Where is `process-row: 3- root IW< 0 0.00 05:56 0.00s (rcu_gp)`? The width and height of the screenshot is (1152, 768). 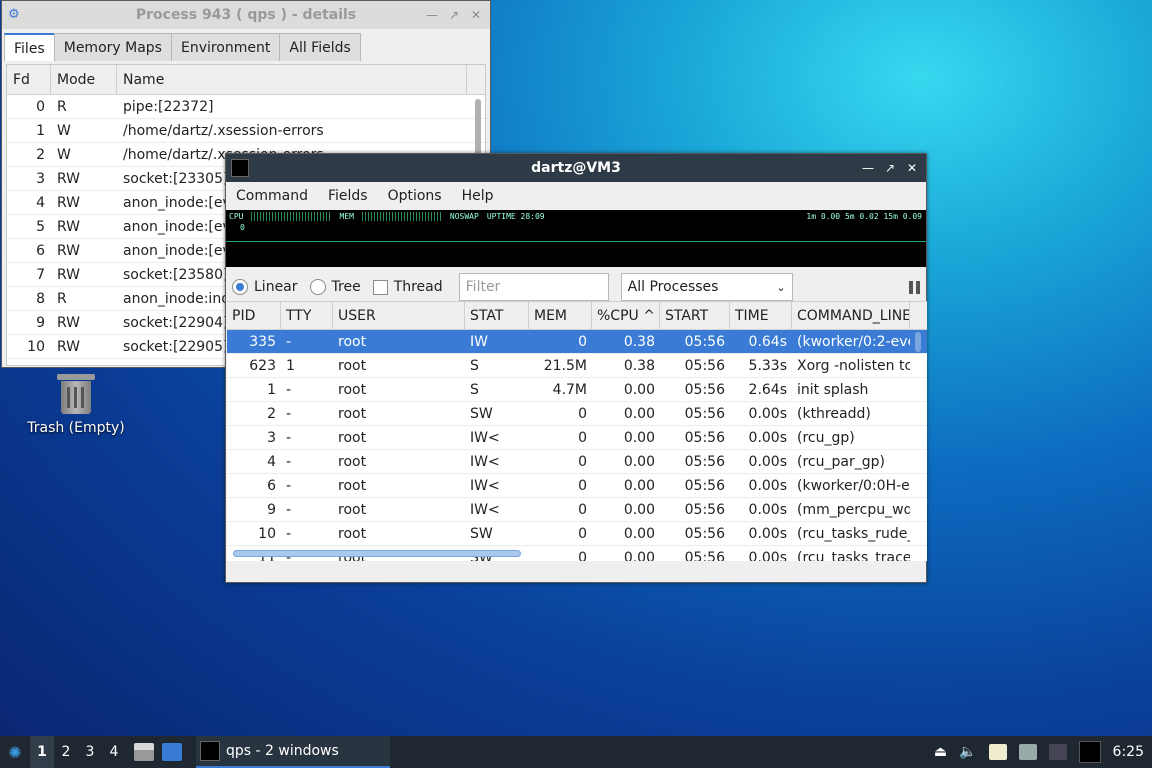 process-row: 3- root IW< 0 0.00 05:56 0.00s (rcu_gp) is located at coordinates (577, 438).